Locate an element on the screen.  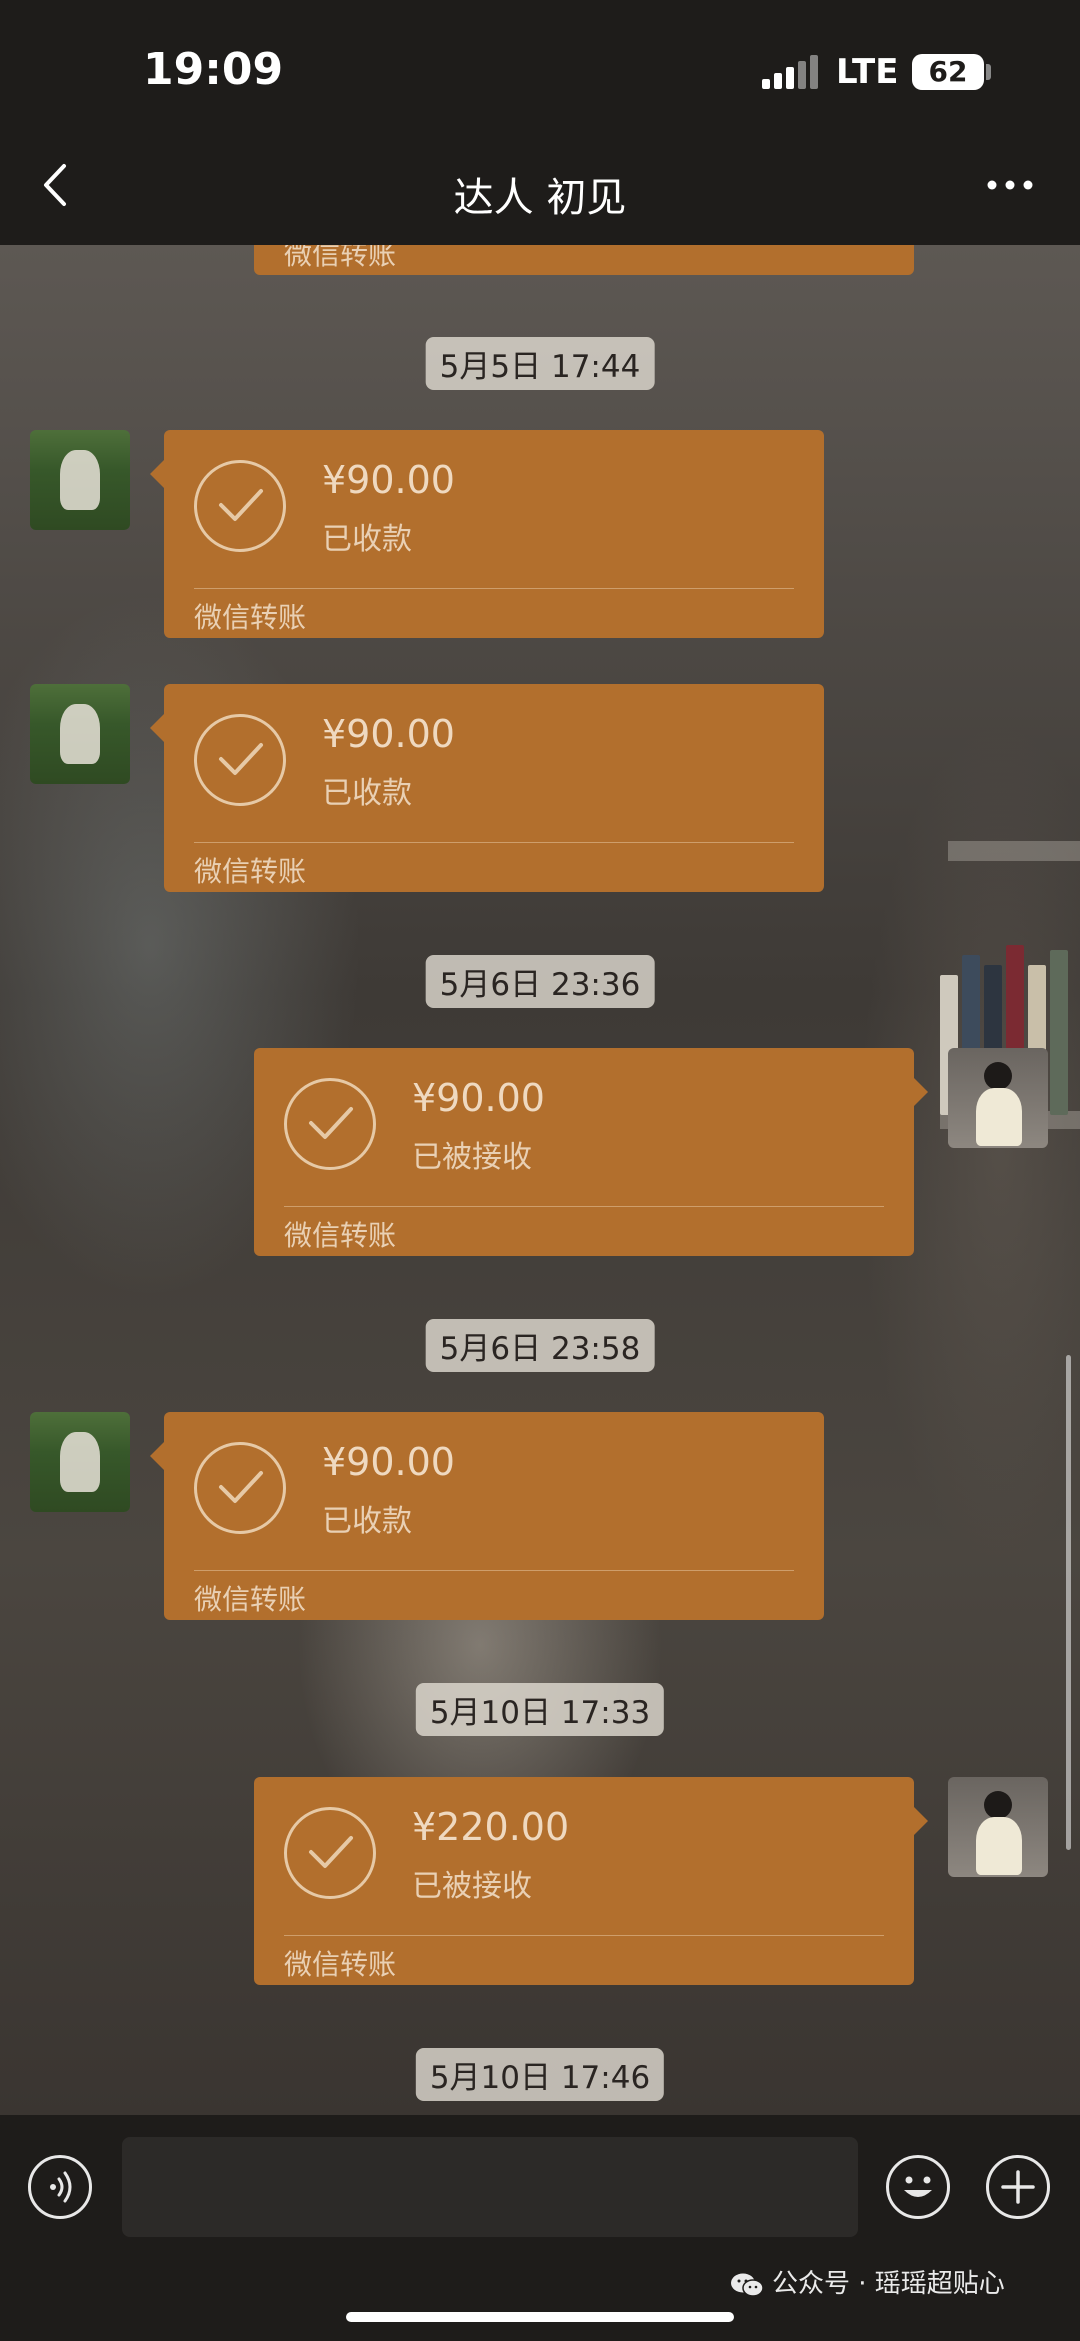
status-time: 19:09 is located at coordinates (213, 69).